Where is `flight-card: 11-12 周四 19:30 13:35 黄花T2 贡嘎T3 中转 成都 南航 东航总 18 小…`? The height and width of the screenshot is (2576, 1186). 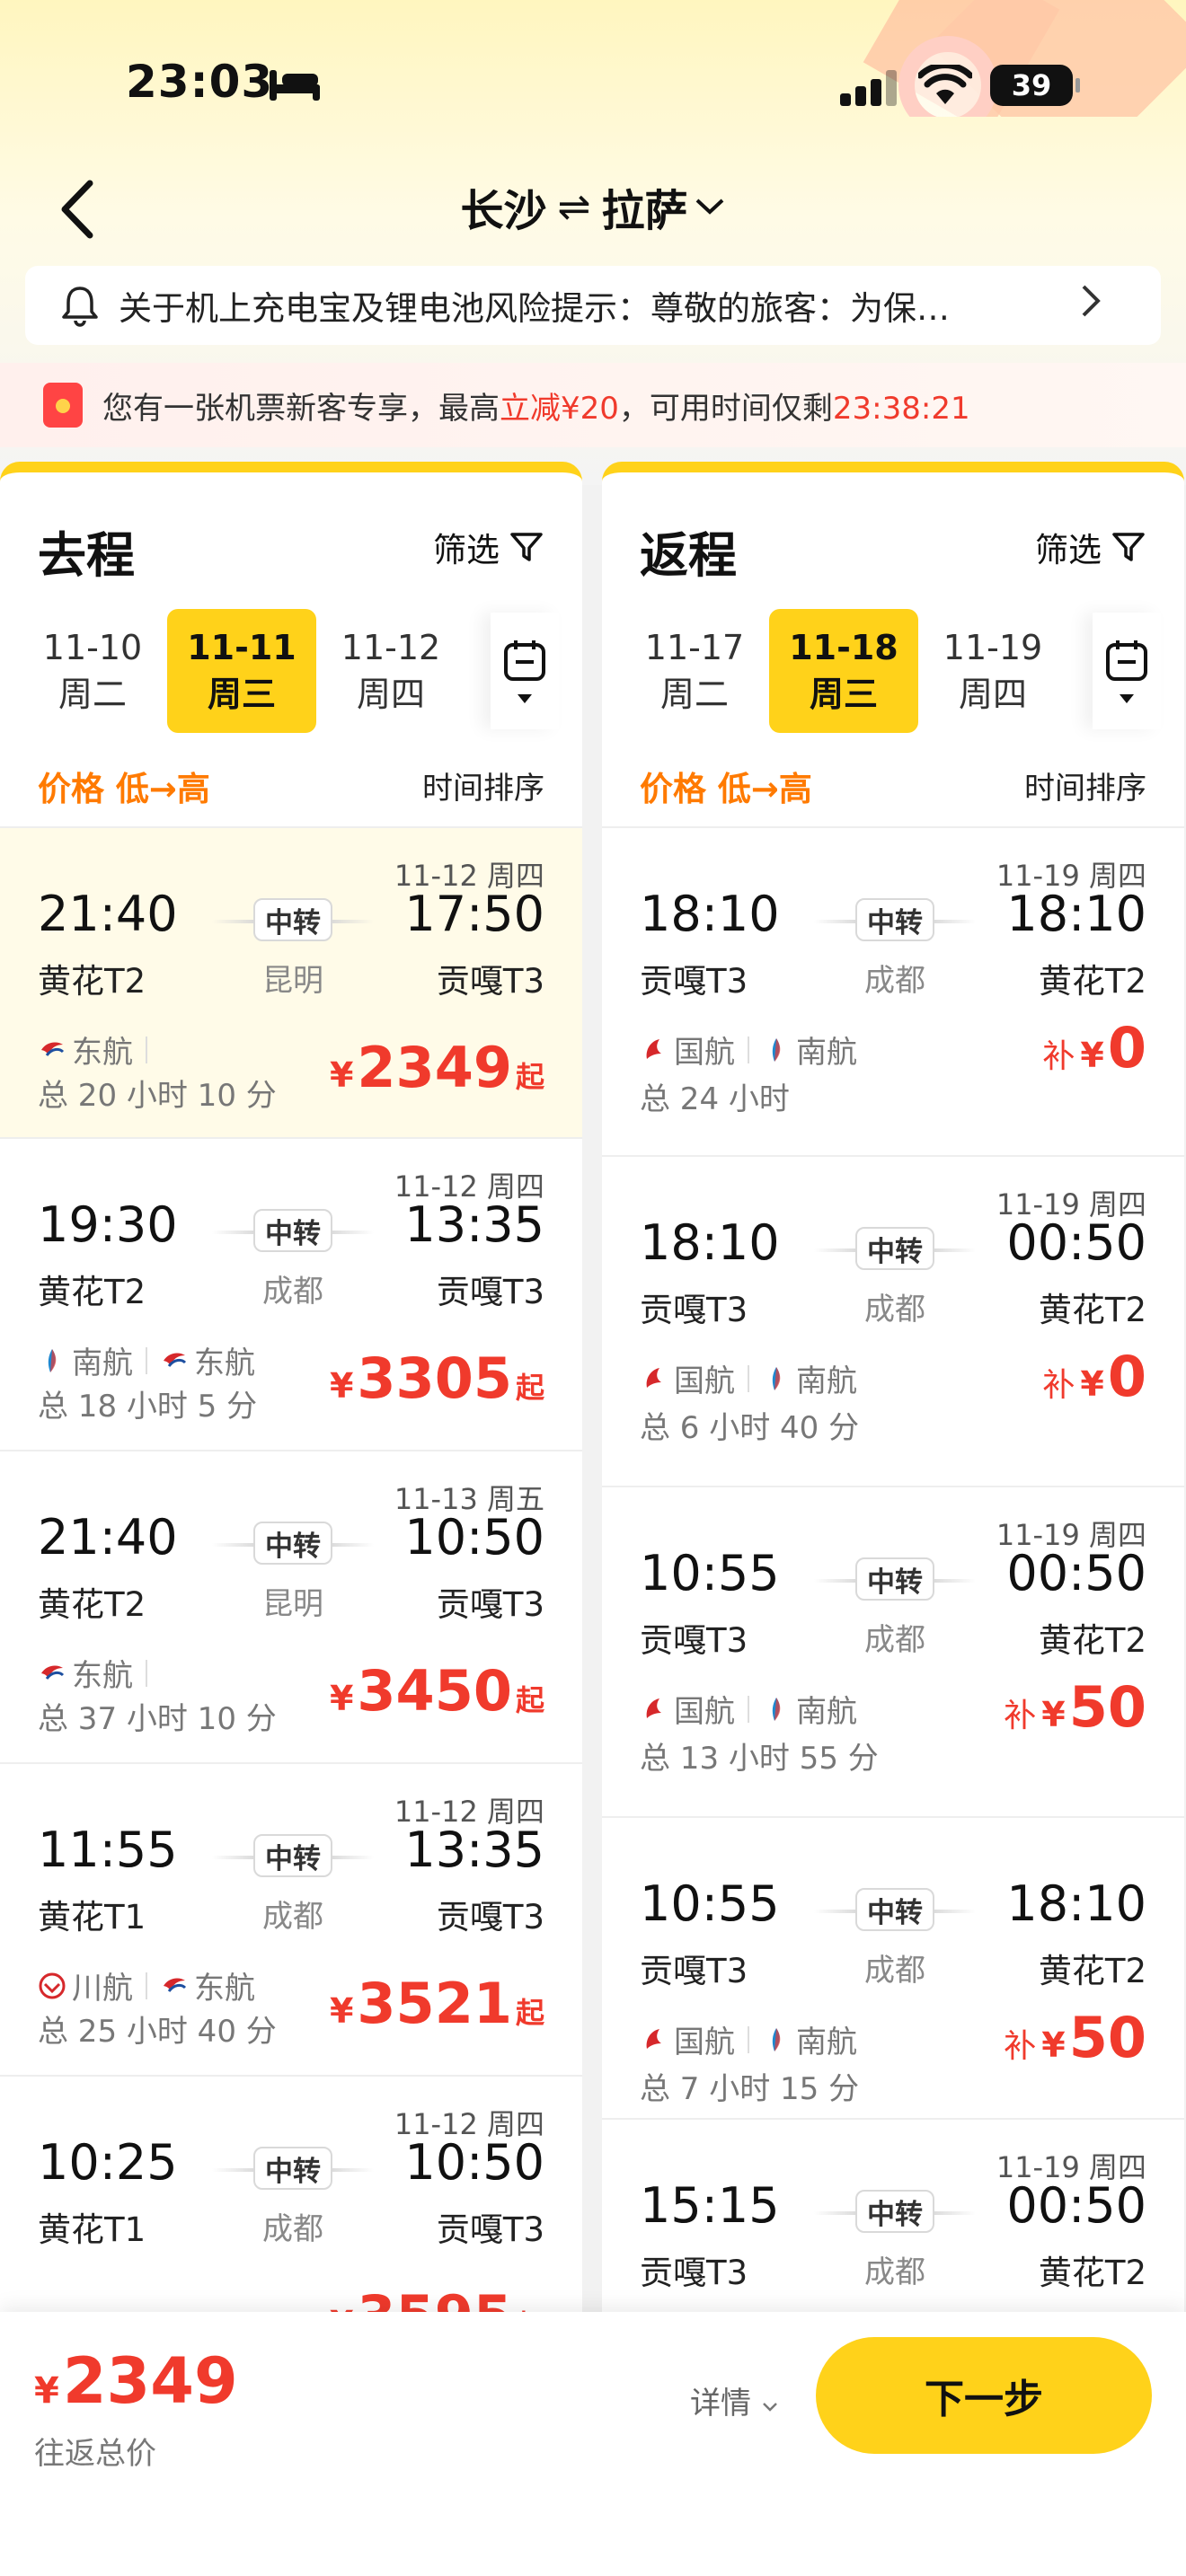
flight-card: 11-12 周四 19:30 13:35 黄花T2 贡嘎T3 中转 成都 南航 东航总 18 小… is located at coordinates (291, 1293).